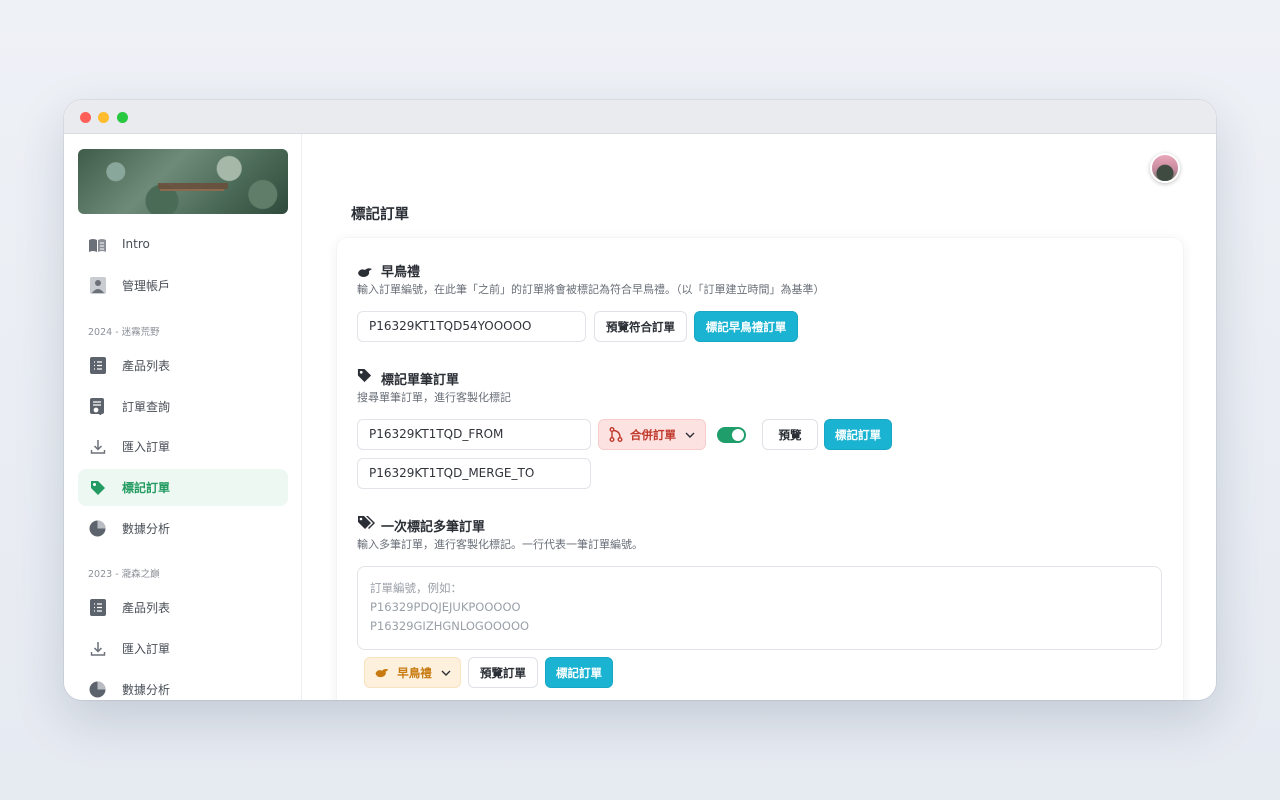 This screenshot has width=1280, height=800. What do you see at coordinates (136, 244) in the screenshot?
I see `sidebar-item-label: Intro` at bounding box center [136, 244].